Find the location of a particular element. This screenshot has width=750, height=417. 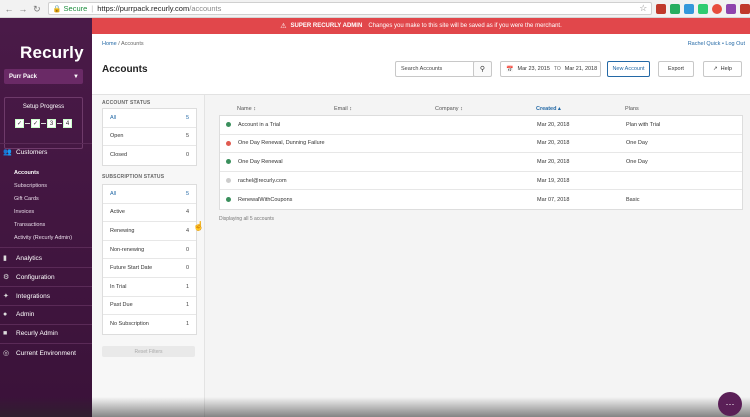

breadcrumb-current: Accounts is located at coordinates (132, 44).